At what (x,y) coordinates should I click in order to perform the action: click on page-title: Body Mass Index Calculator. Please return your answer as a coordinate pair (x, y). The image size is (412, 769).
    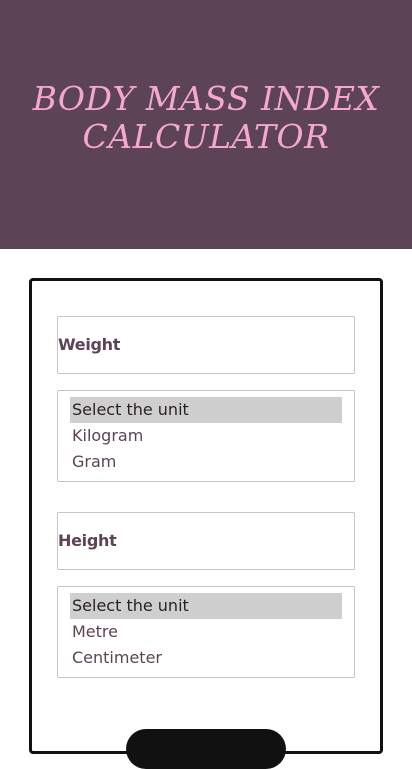
    Looking at the image, I should click on (206, 118).